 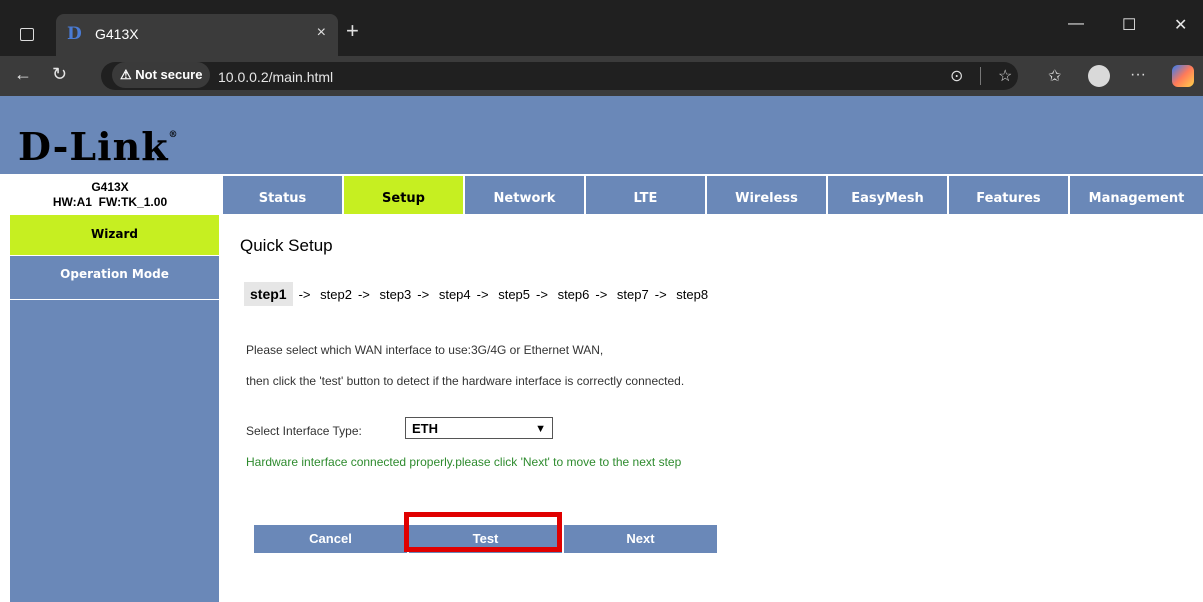 What do you see at coordinates (114, 408) in the screenshot?
I see `sidebar: Wizard Operation Mode` at bounding box center [114, 408].